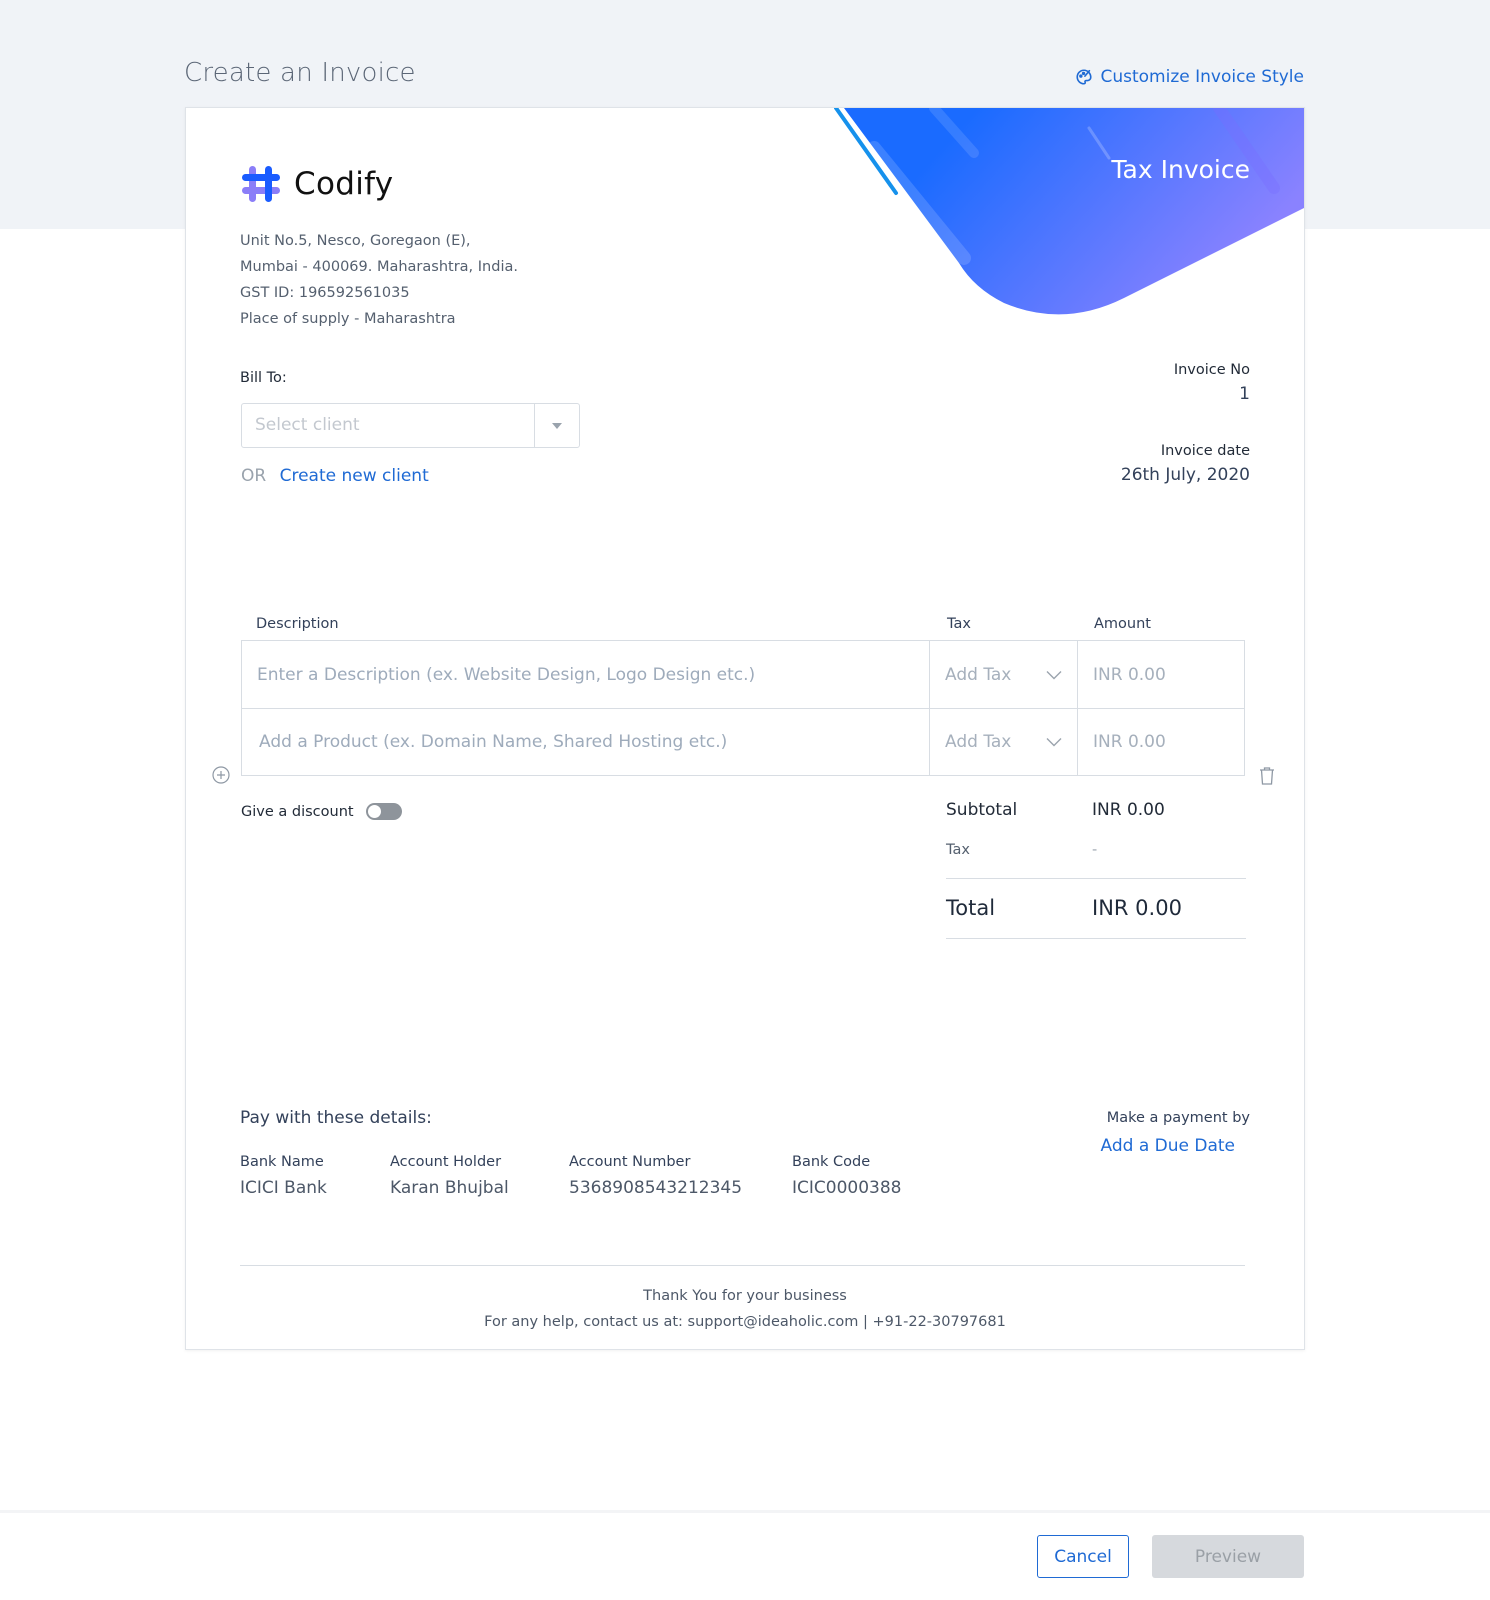 This screenshot has width=1490, height=1600. I want to click on description-header: Description, so click(297, 624).